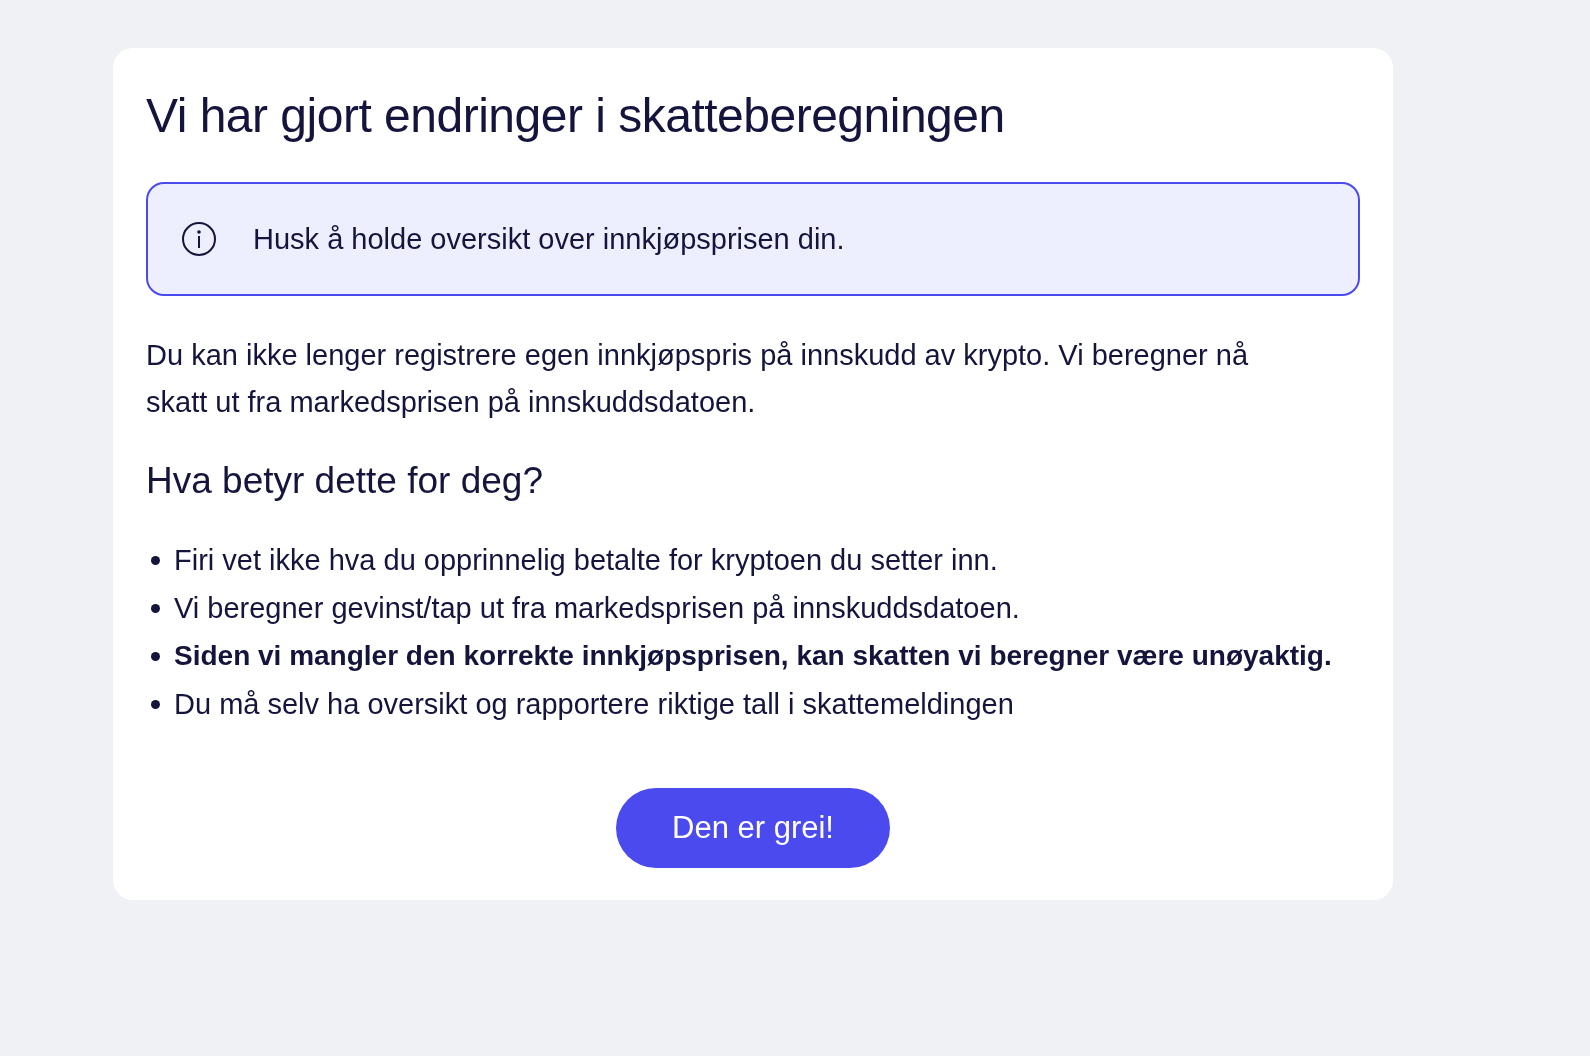 The height and width of the screenshot is (1056, 1590). What do you see at coordinates (753, 828) in the screenshot?
I see `confirm-button: Den er grei!` at bounding box center [753, 828].